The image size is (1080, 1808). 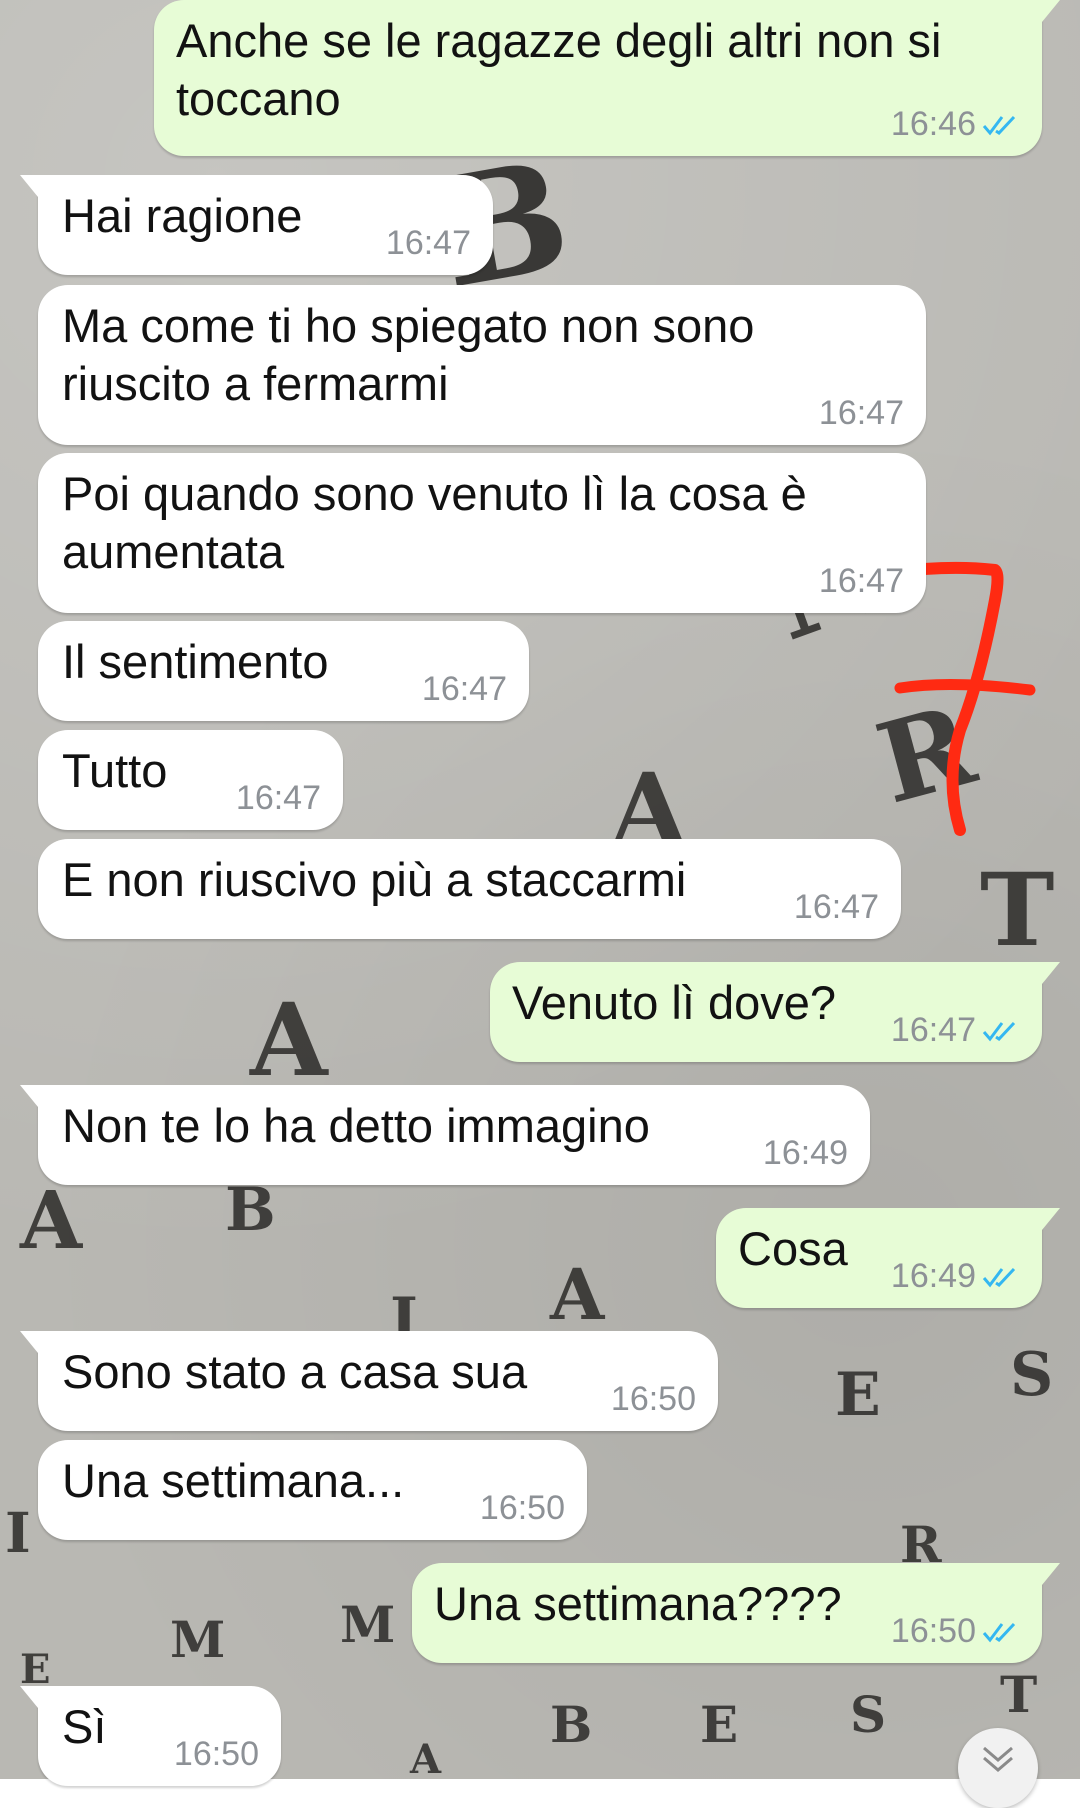 I want to click on message-bubble-incoming: Il sentimento 16:47, so click(x=283, y=671).